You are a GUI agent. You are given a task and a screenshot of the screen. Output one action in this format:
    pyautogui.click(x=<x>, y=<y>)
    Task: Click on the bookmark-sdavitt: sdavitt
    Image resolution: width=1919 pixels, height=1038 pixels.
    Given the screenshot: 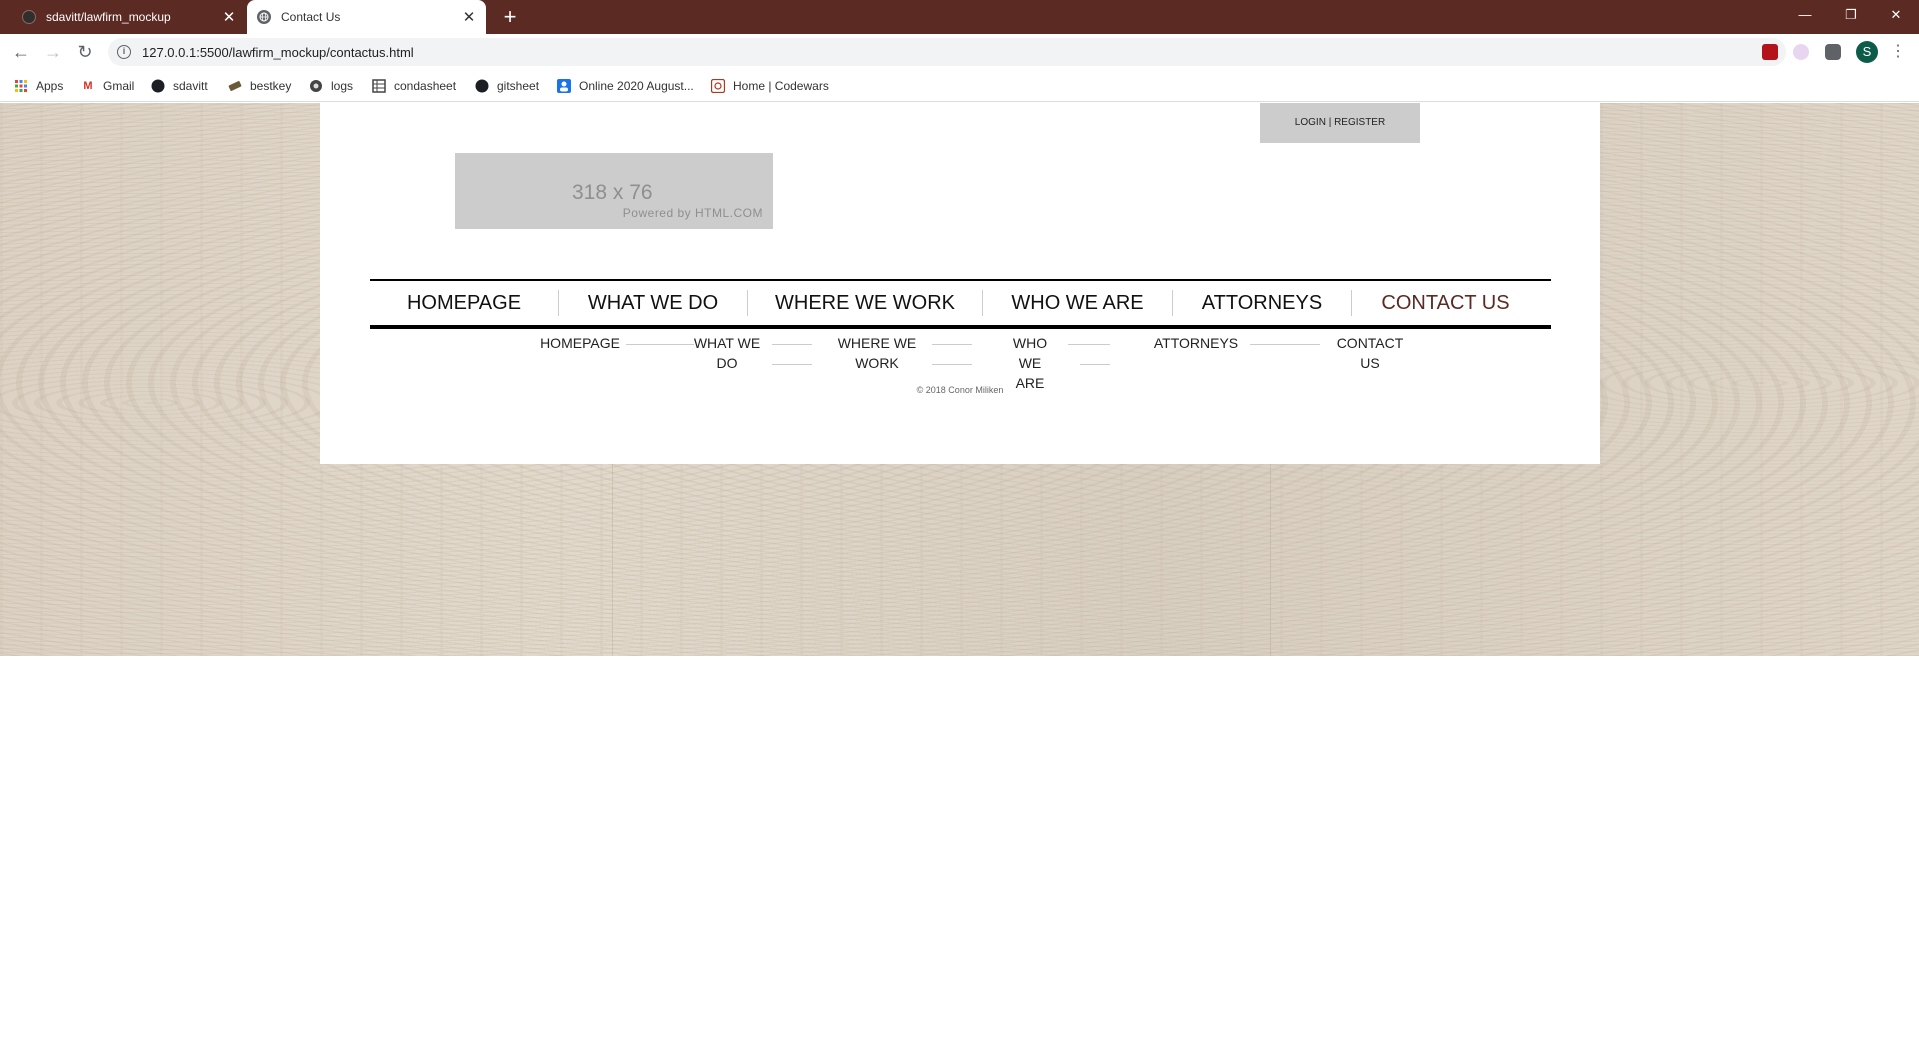 What is the action you would take?
    pyautogui.click(x=179, y=86)
    